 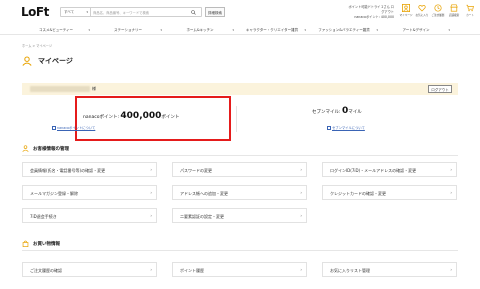 What do you see at coordinates (43, 216) in the screenshot?
I see `card-label: 7iD退会手続き` at bounding box center [43, 216].